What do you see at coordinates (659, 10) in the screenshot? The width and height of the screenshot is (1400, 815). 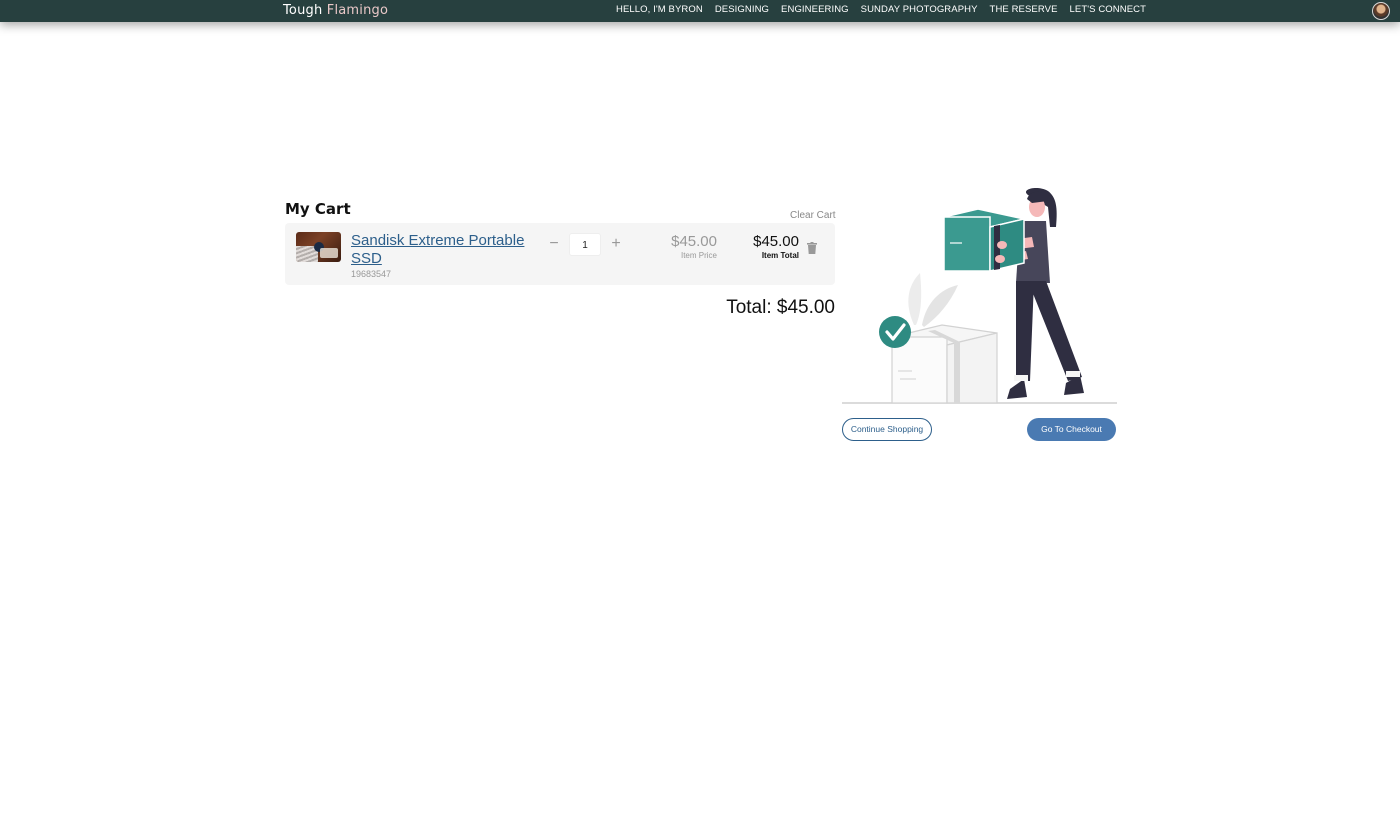 I see `nav-link-hello: HELLO, I'M BYRON` at bounding box center [659, 10].